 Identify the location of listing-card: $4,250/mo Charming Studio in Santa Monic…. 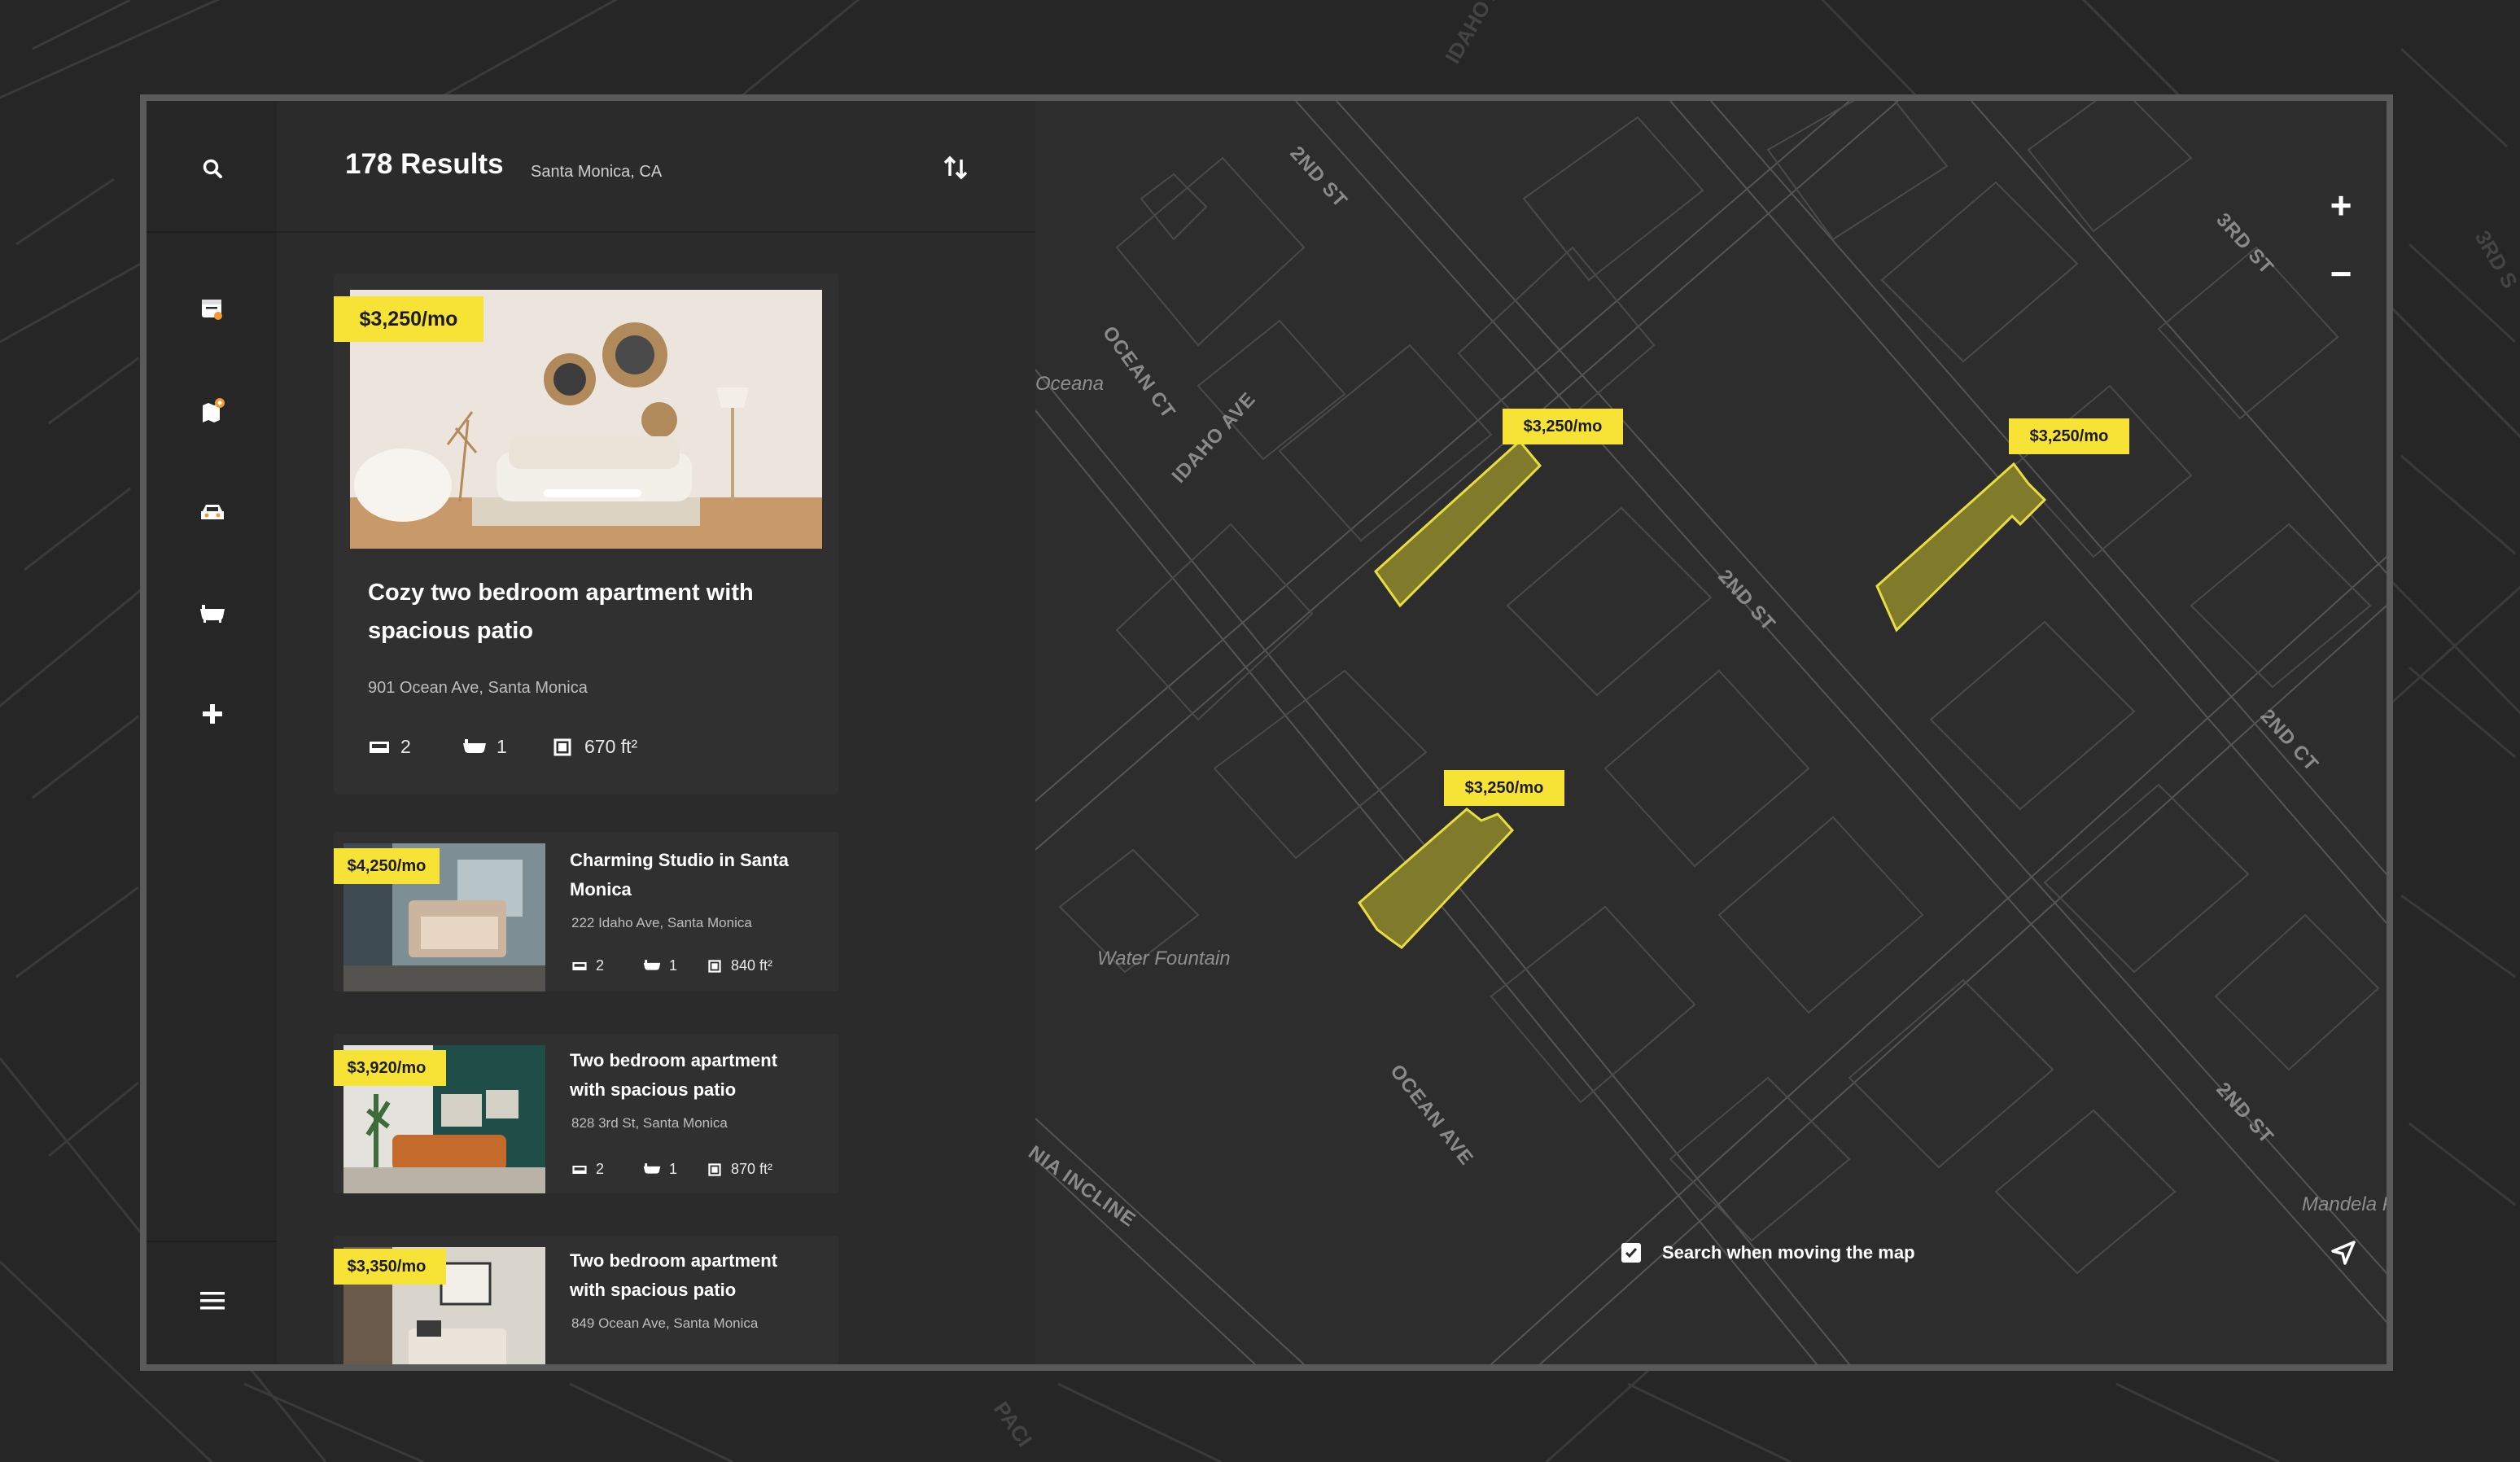
(586, 911).